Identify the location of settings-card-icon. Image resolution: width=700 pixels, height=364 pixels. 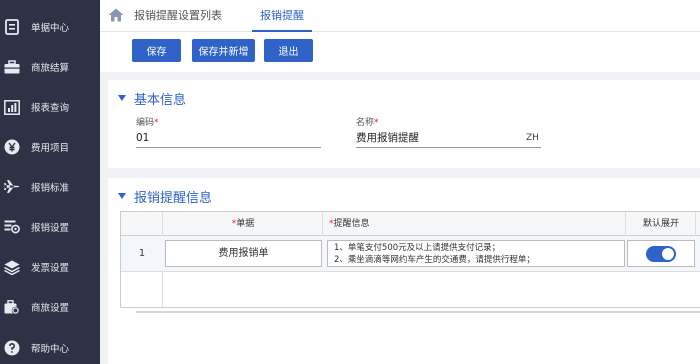
(12, 227).